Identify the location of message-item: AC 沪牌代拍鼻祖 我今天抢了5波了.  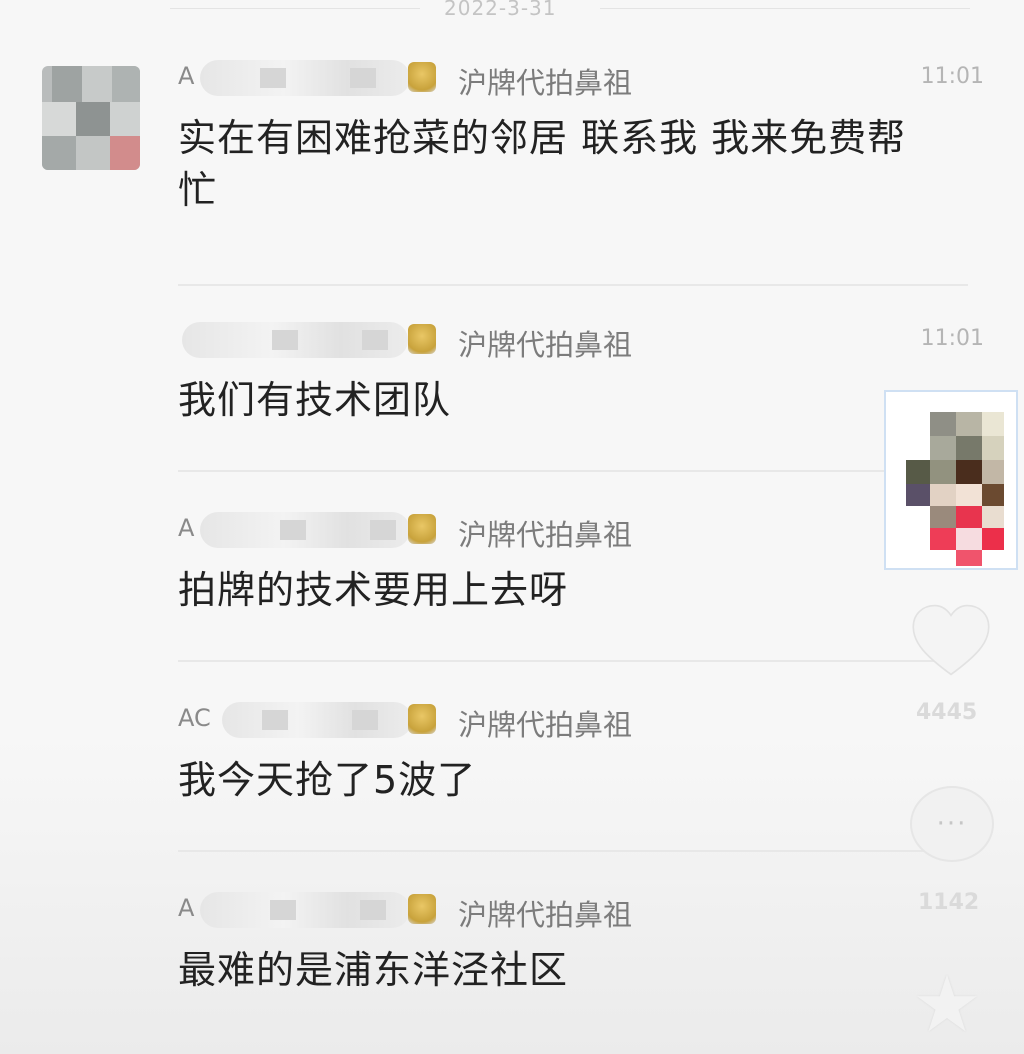
(558, 754).